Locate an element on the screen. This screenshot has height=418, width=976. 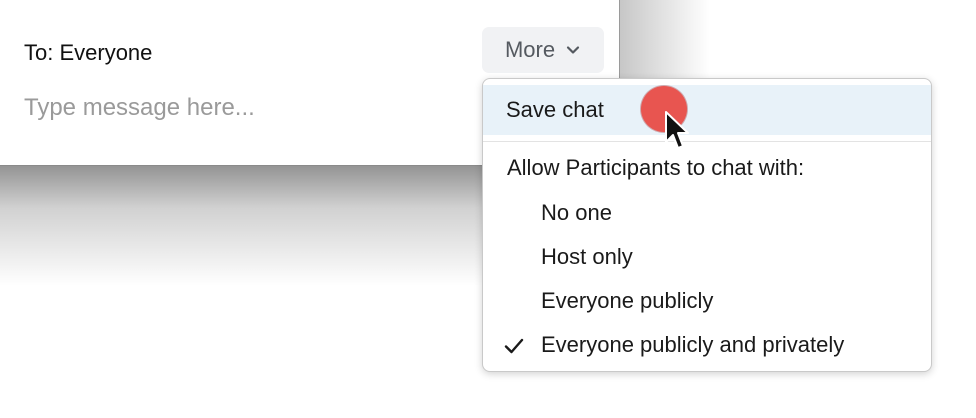
option-label: Everyone publicly and privately is located at coordinates (693, 344).